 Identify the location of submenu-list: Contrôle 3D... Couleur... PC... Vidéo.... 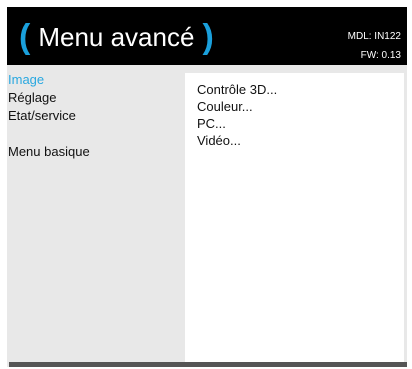
(237, 115).